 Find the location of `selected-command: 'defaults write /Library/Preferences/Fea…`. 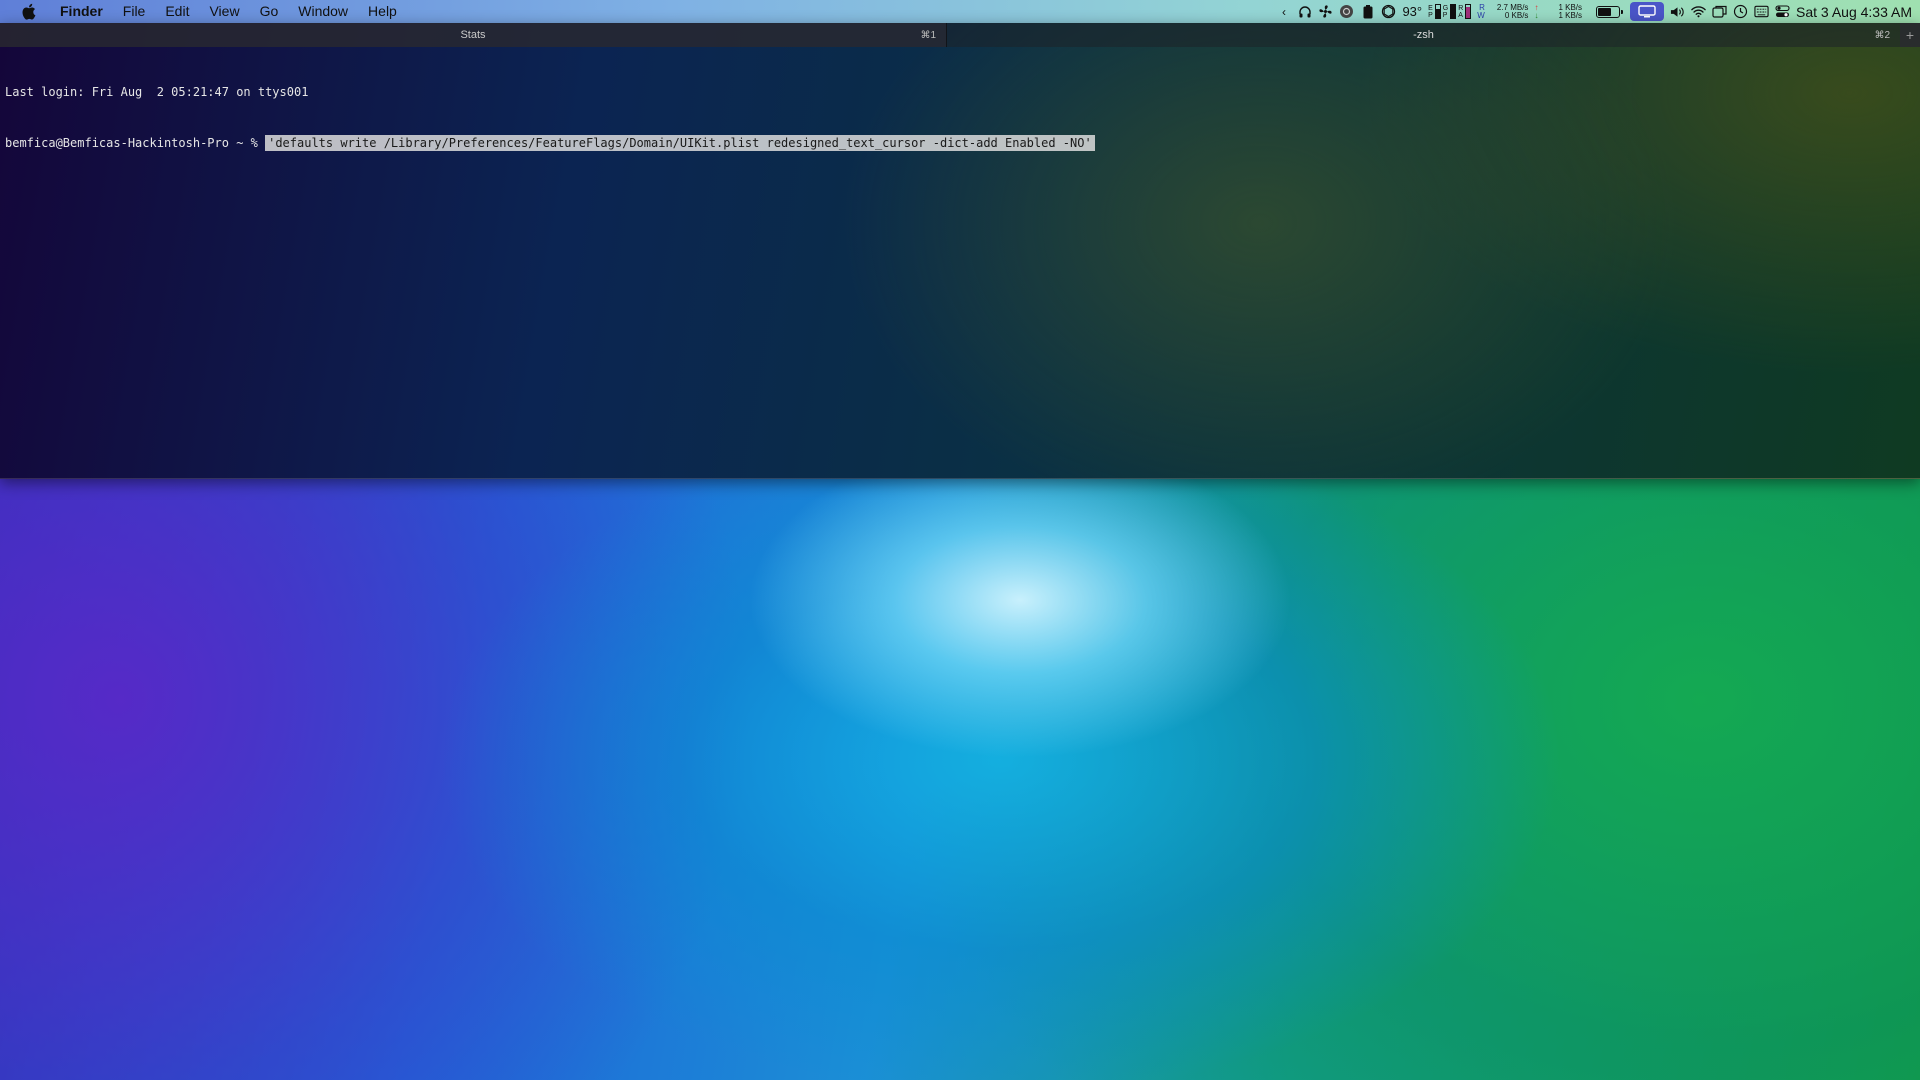

selected-command: 'defaults write /Library/Preferences/Fea… is located at coordinates (680, 143).